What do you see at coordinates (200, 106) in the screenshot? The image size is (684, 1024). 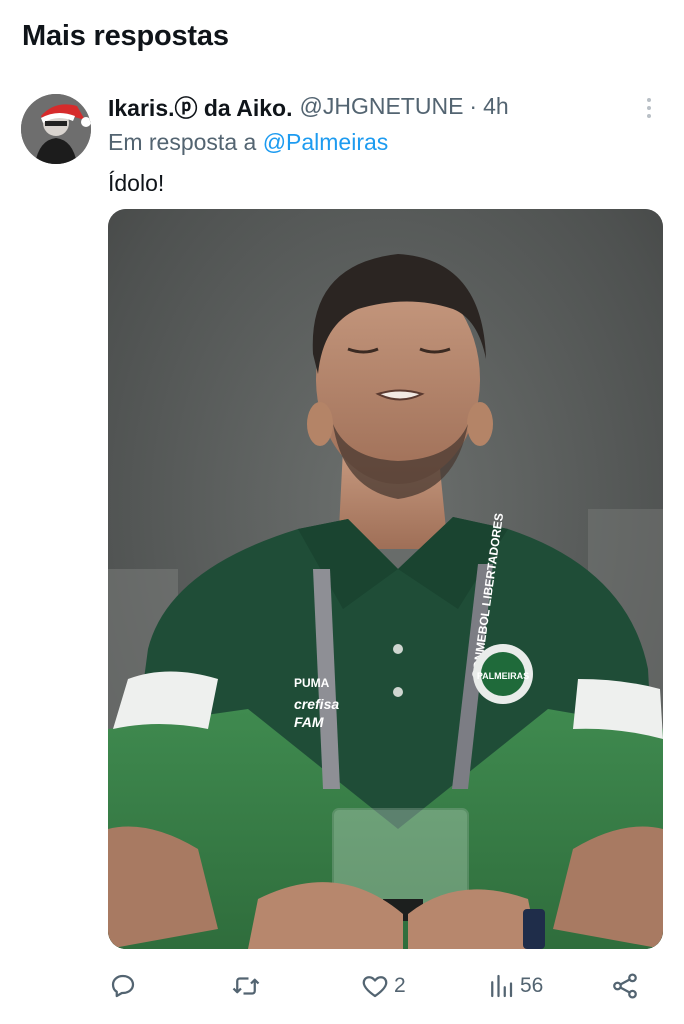 I see `display-name: Ikaris.ⓟ da Aiko.` at bounding box center [200, 106].